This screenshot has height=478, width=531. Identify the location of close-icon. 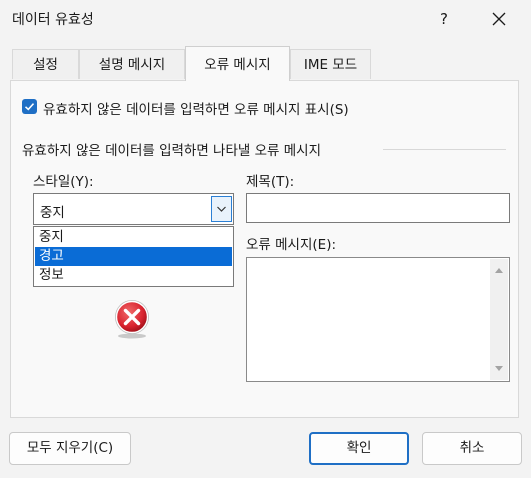
(499, 19).